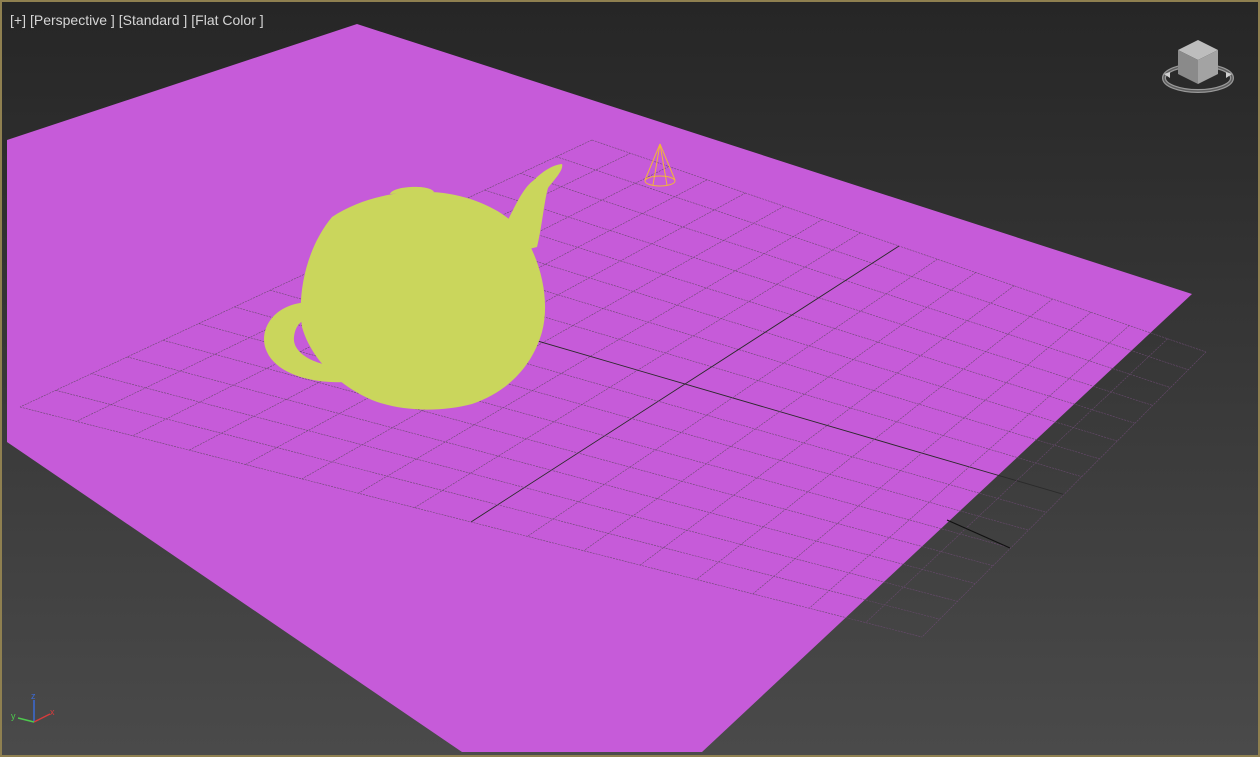 The image size is (1260, 757). What do you see at coordinates (33, 707) in the screenshot?
I see `axis-tripod-icon: z x y` at bounding box center [33, 707].